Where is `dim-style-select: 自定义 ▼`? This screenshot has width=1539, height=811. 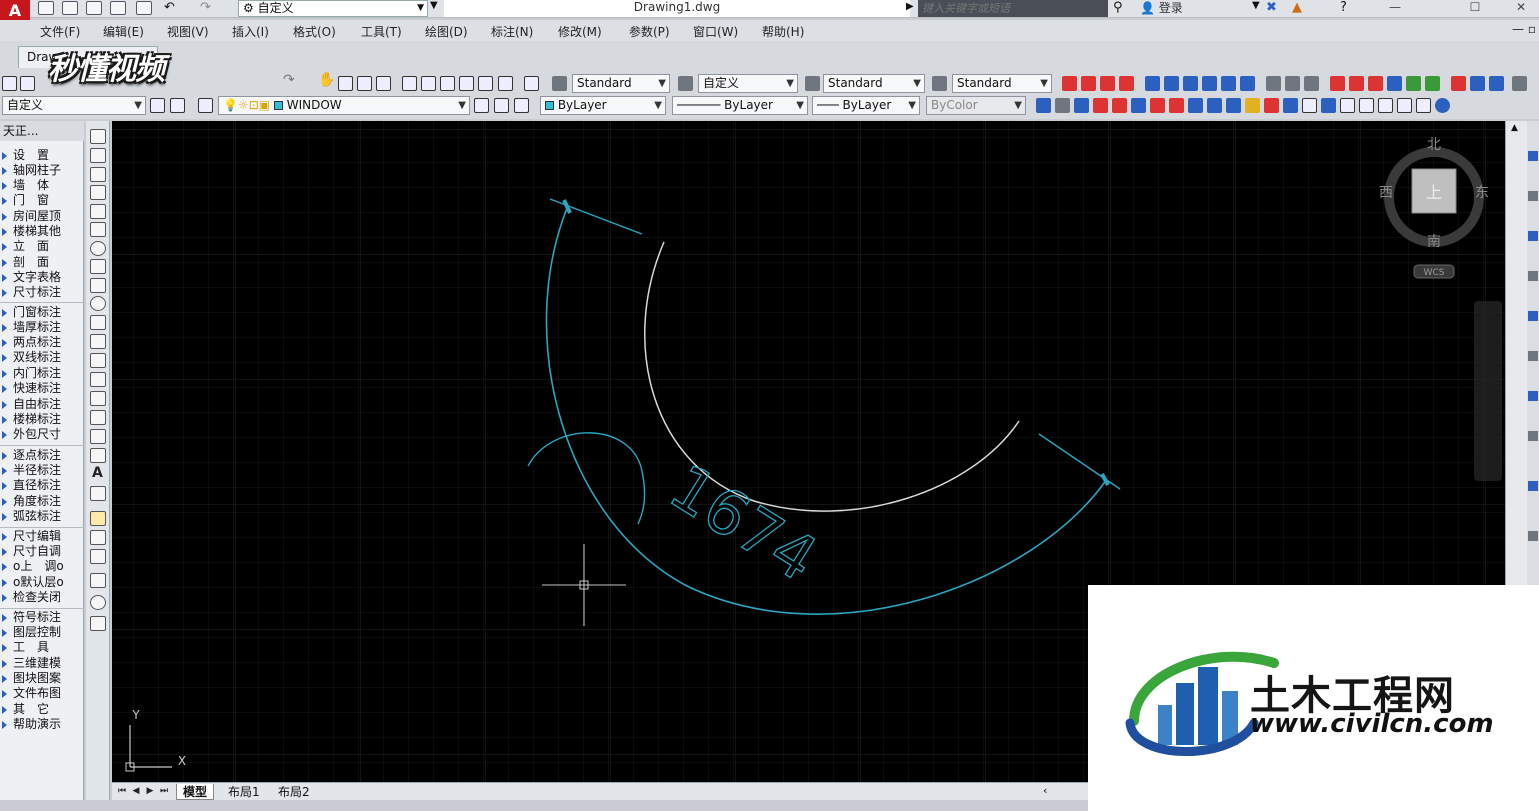 dim-style-select: 自定义 ▼ is located at coordinates (748, 83).